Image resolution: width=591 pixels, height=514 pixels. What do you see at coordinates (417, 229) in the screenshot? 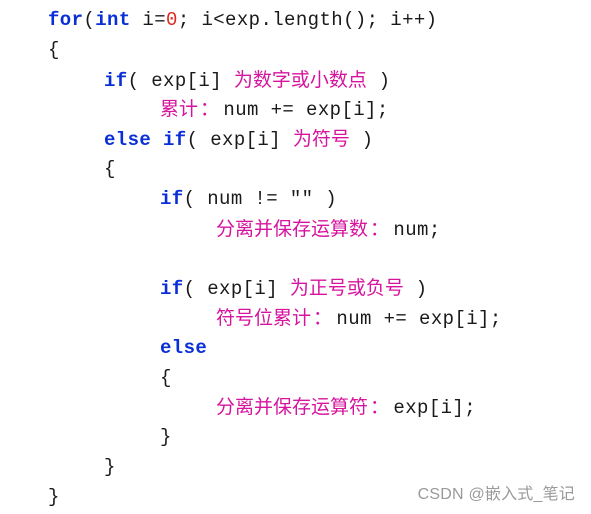
I see `code-text: num;` at bounding box center [417, 229].